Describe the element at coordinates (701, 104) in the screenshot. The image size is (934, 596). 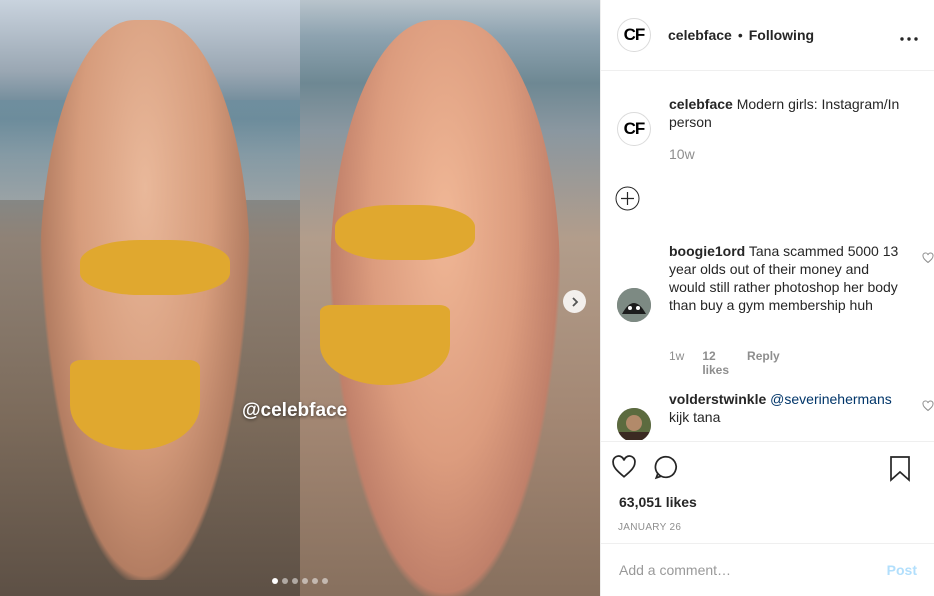
I see `caption-username: celebface` at that location.